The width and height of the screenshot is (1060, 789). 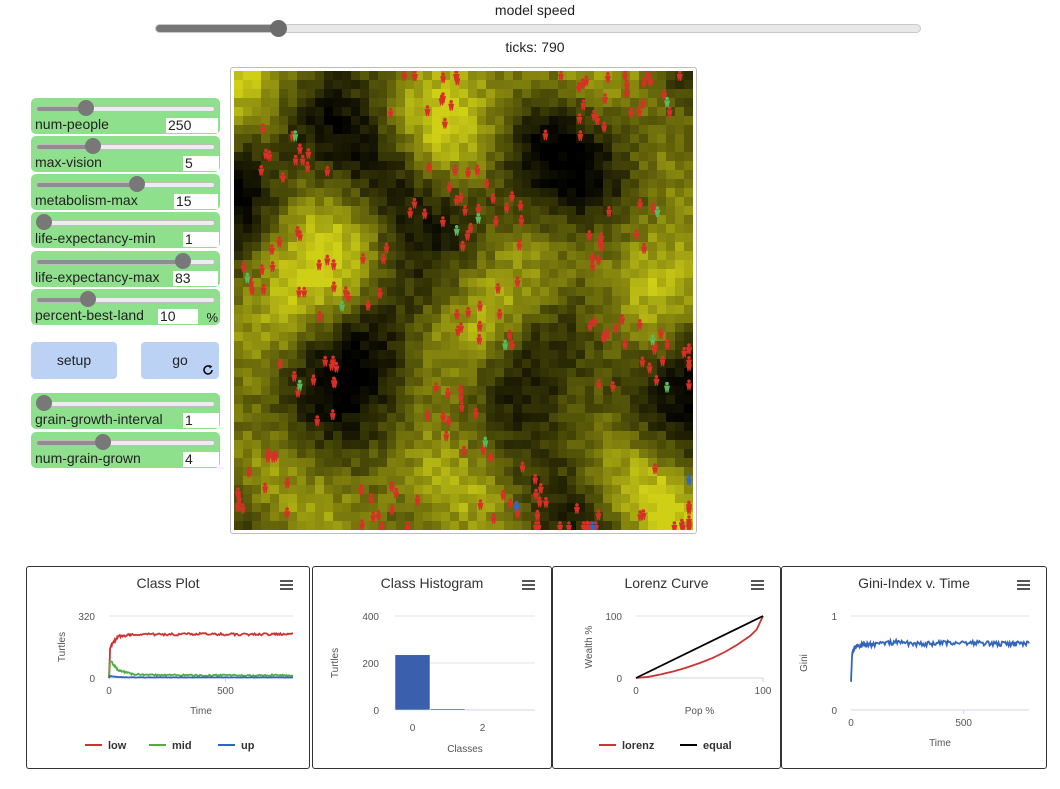 What do you see at coordinates (68, 162) in the screenshot?
I see `slider-label: max-vision` at bounding box center [68, 162].